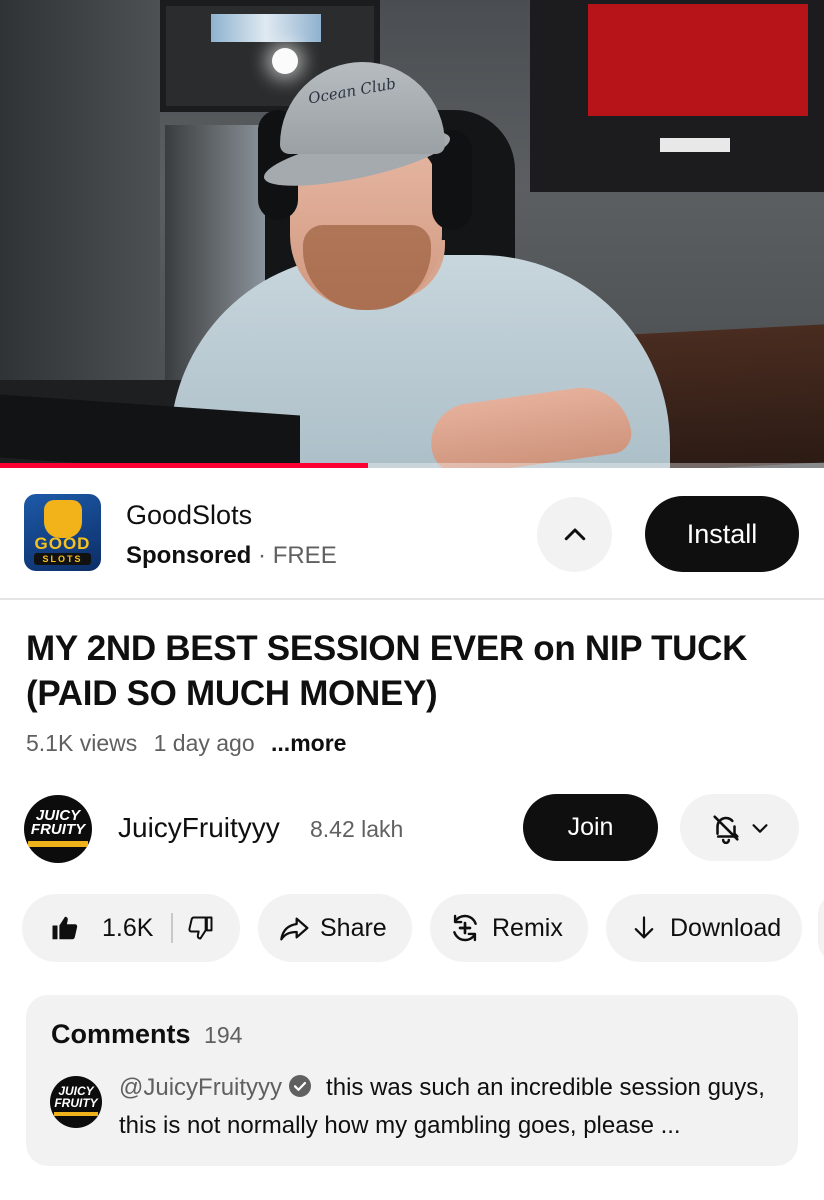 Image resolution: width=824 pixels, height=1200 pixels. I want to click on ad-app-icon: GOOD SLOTS, so click(62, 532).